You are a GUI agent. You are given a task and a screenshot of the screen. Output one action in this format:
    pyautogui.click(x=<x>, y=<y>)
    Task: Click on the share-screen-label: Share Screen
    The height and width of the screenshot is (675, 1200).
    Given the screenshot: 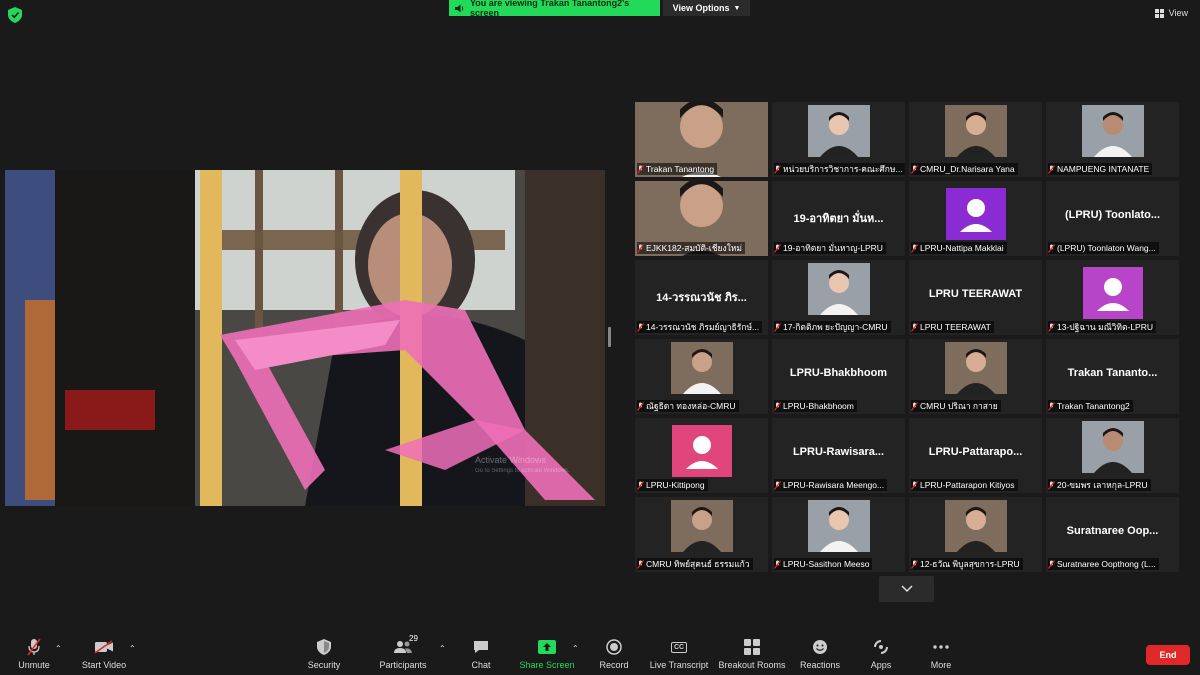 What is the action you would take?
    pyautogui.click(x=547, y=665)
    